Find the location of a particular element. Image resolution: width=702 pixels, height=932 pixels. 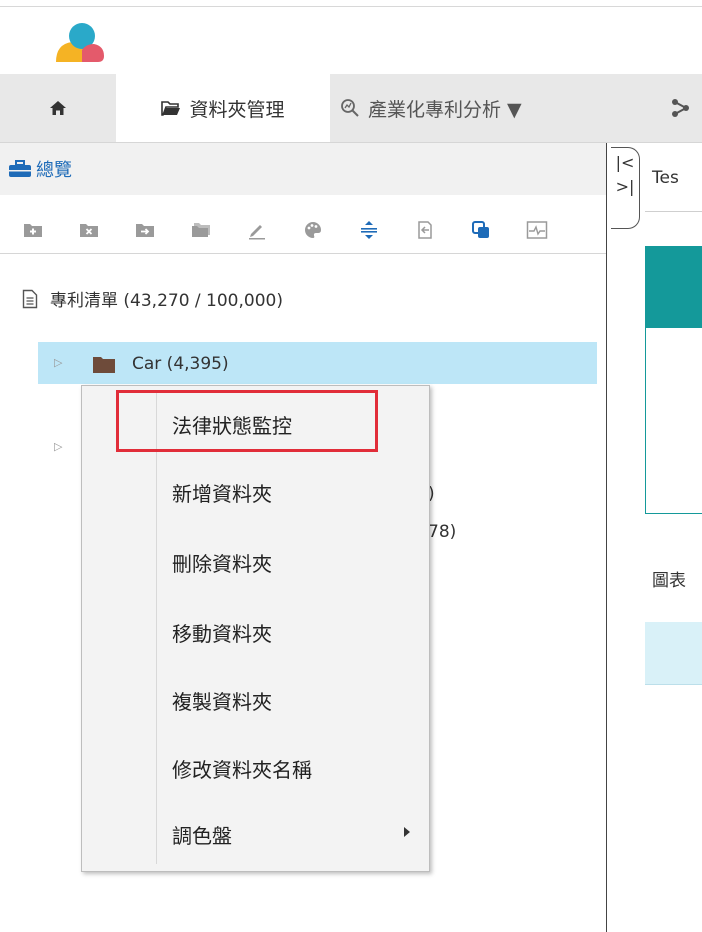

palette-icon is located at coordinates (313, 230).